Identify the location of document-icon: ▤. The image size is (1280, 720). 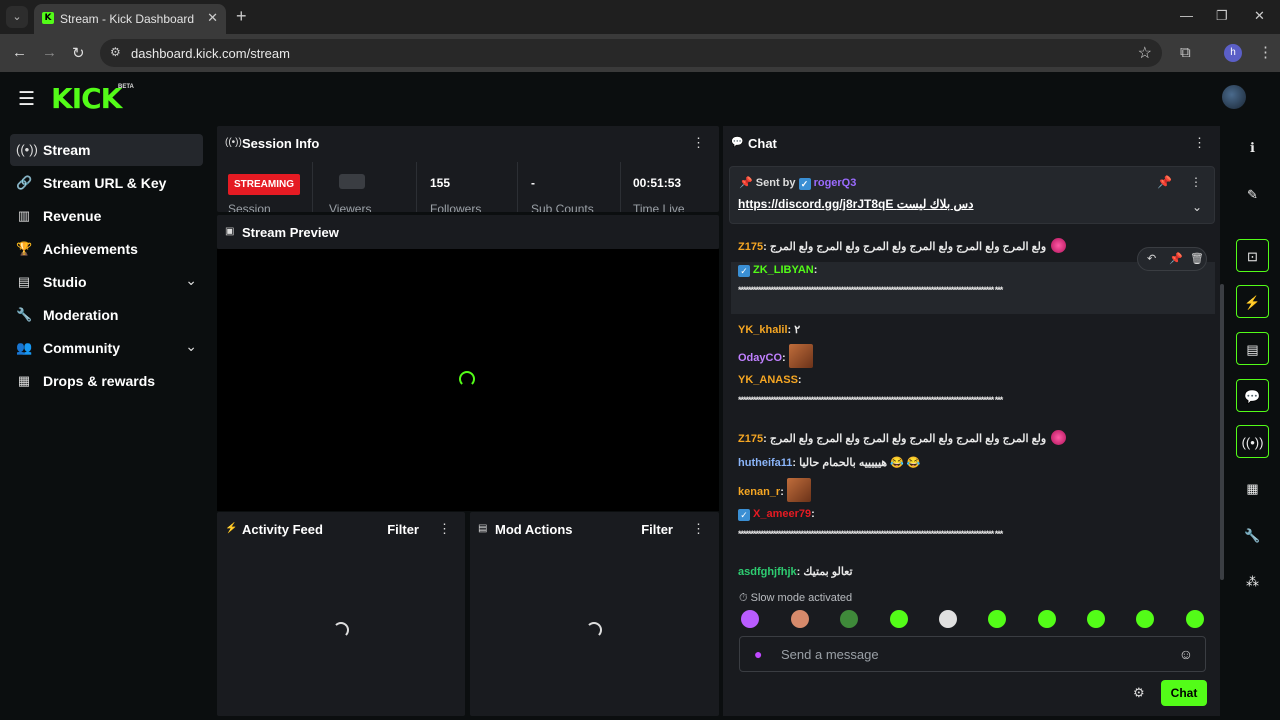
(1252, 348).